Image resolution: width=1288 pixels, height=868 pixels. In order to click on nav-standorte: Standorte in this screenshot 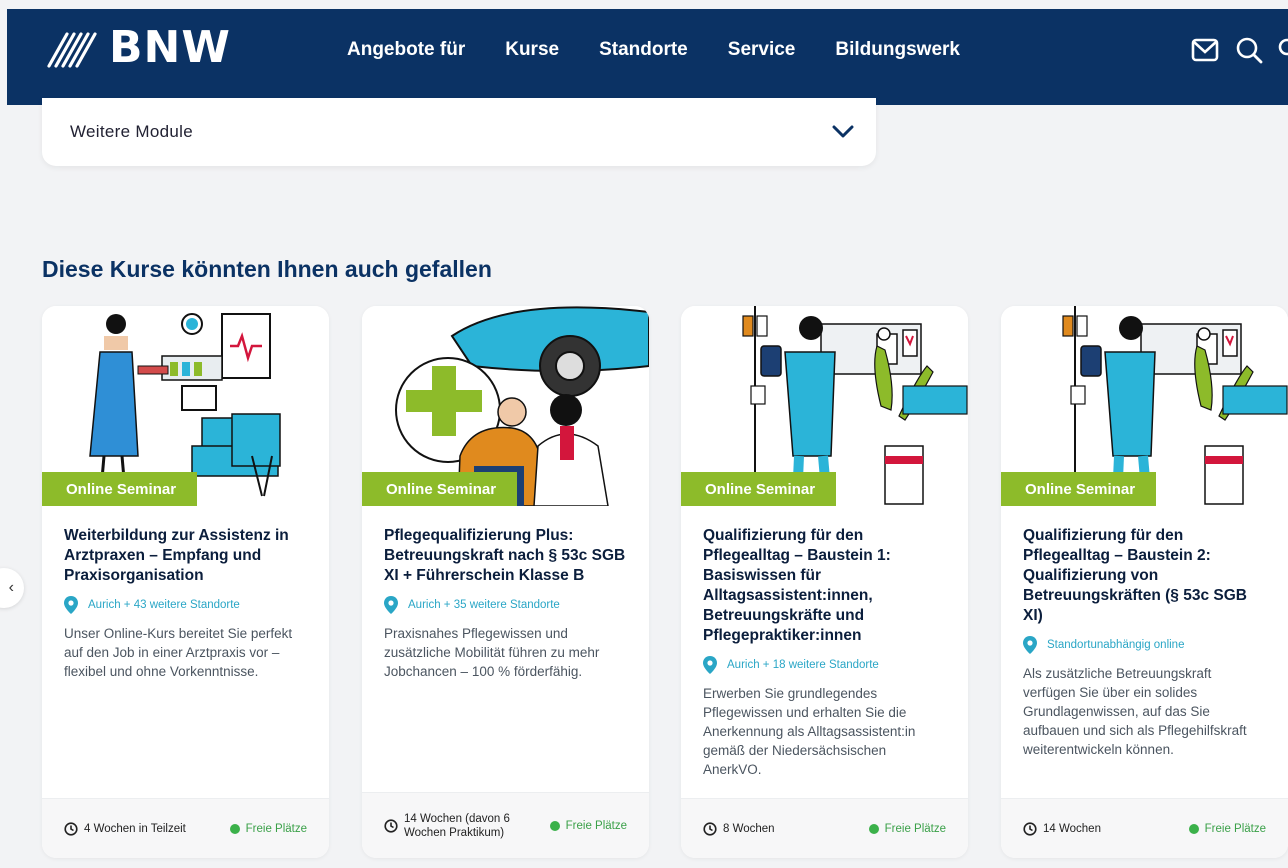, I will do `click(643, 50)`.